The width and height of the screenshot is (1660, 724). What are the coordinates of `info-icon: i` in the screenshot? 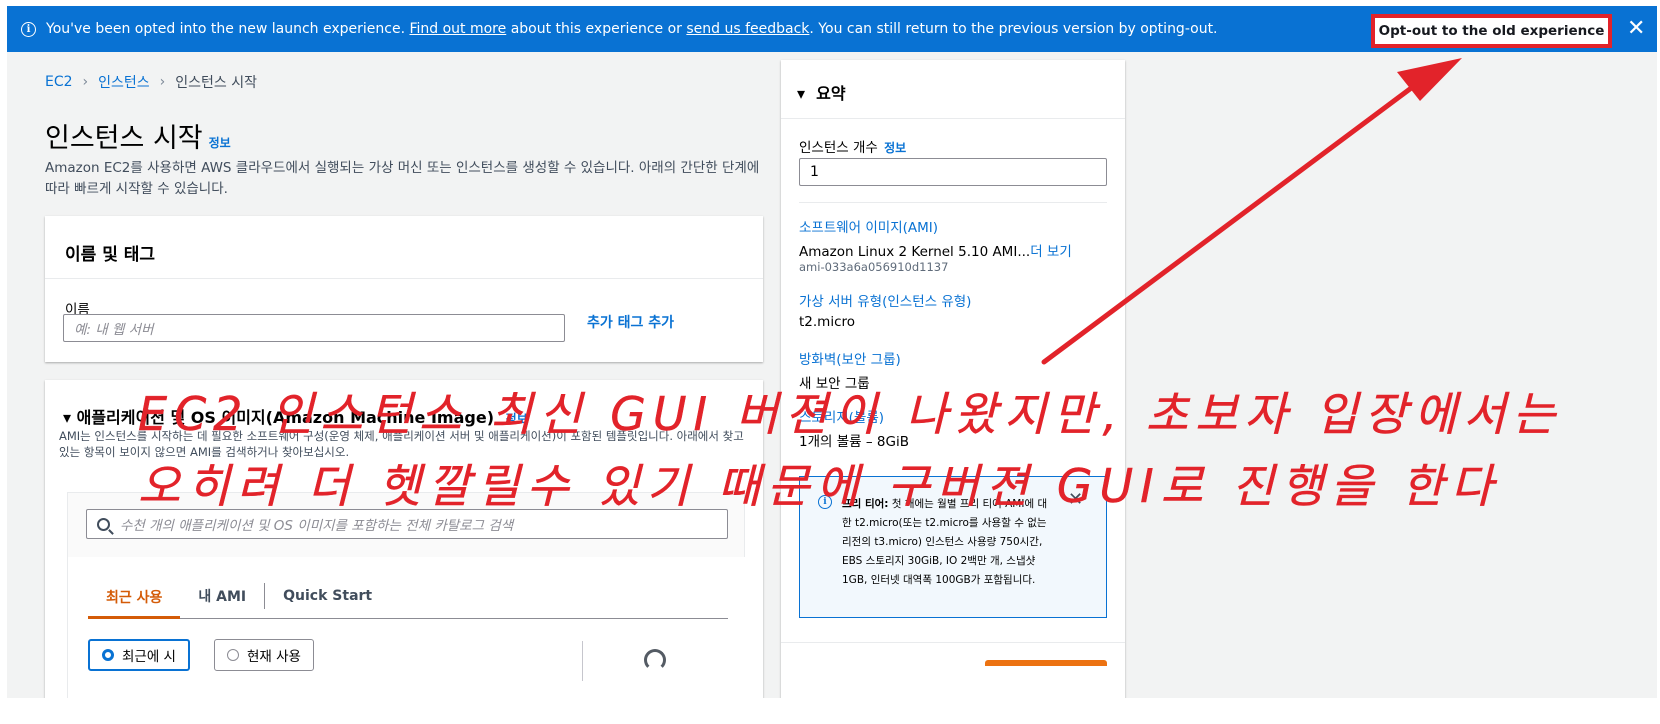 It's located at (28, 29).